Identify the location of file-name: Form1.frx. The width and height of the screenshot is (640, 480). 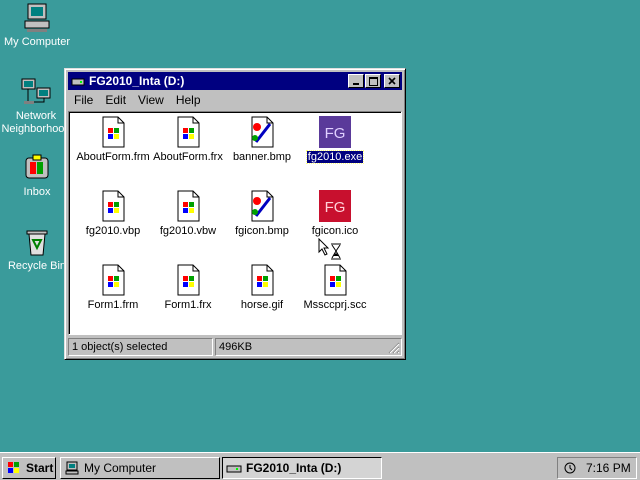
(188, 305).